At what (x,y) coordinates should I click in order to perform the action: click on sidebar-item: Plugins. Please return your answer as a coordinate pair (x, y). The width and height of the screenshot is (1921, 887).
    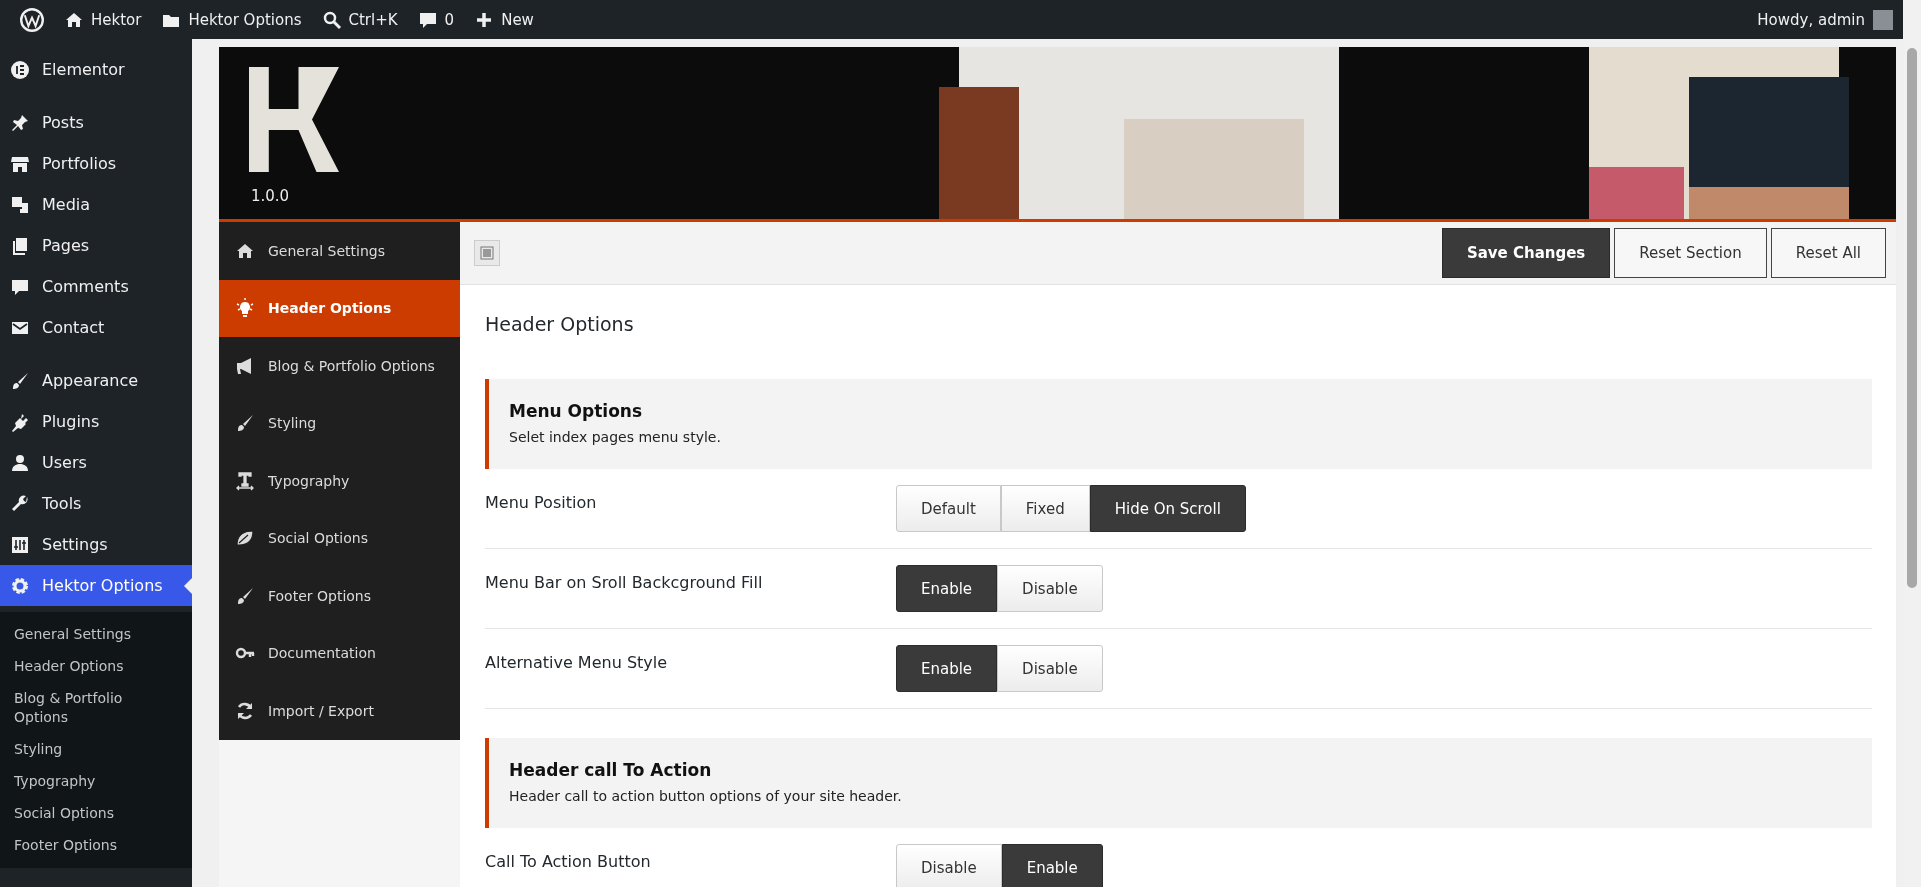
    Looking at the image, I should click on (96, 421).